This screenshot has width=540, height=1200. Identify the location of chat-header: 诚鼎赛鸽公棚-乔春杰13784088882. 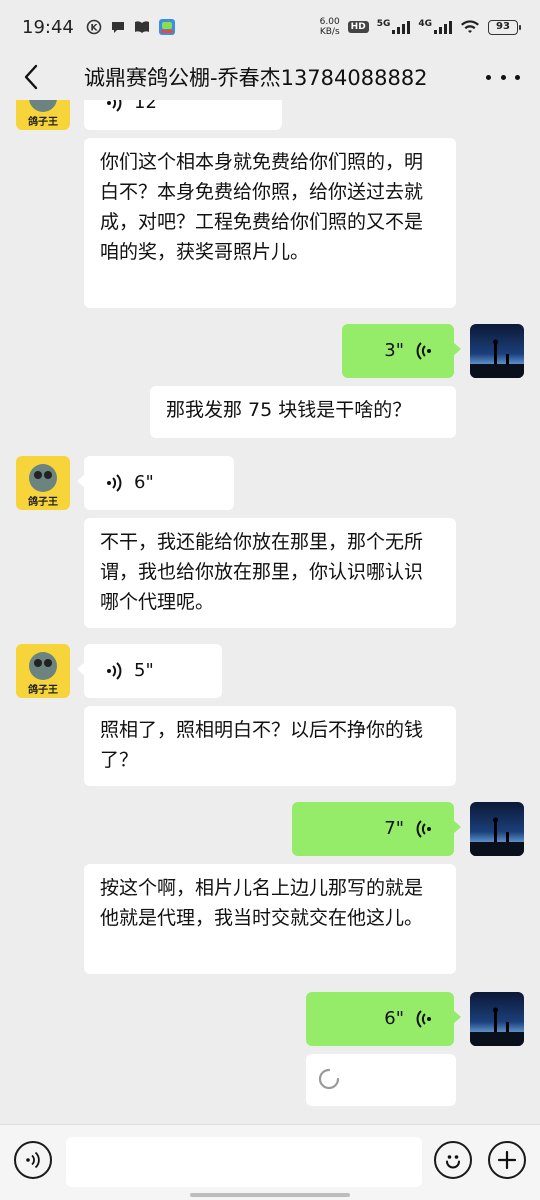
(270, 77).